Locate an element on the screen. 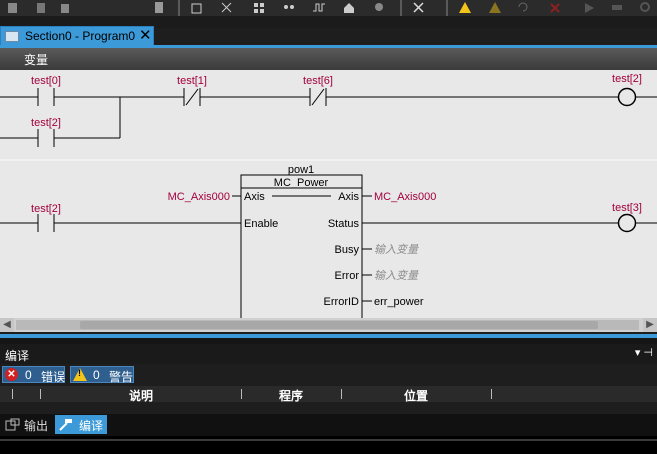 The width and height of the screenshot is (657, 454). variables-label: 变量 is located at coordinates (36, 60).